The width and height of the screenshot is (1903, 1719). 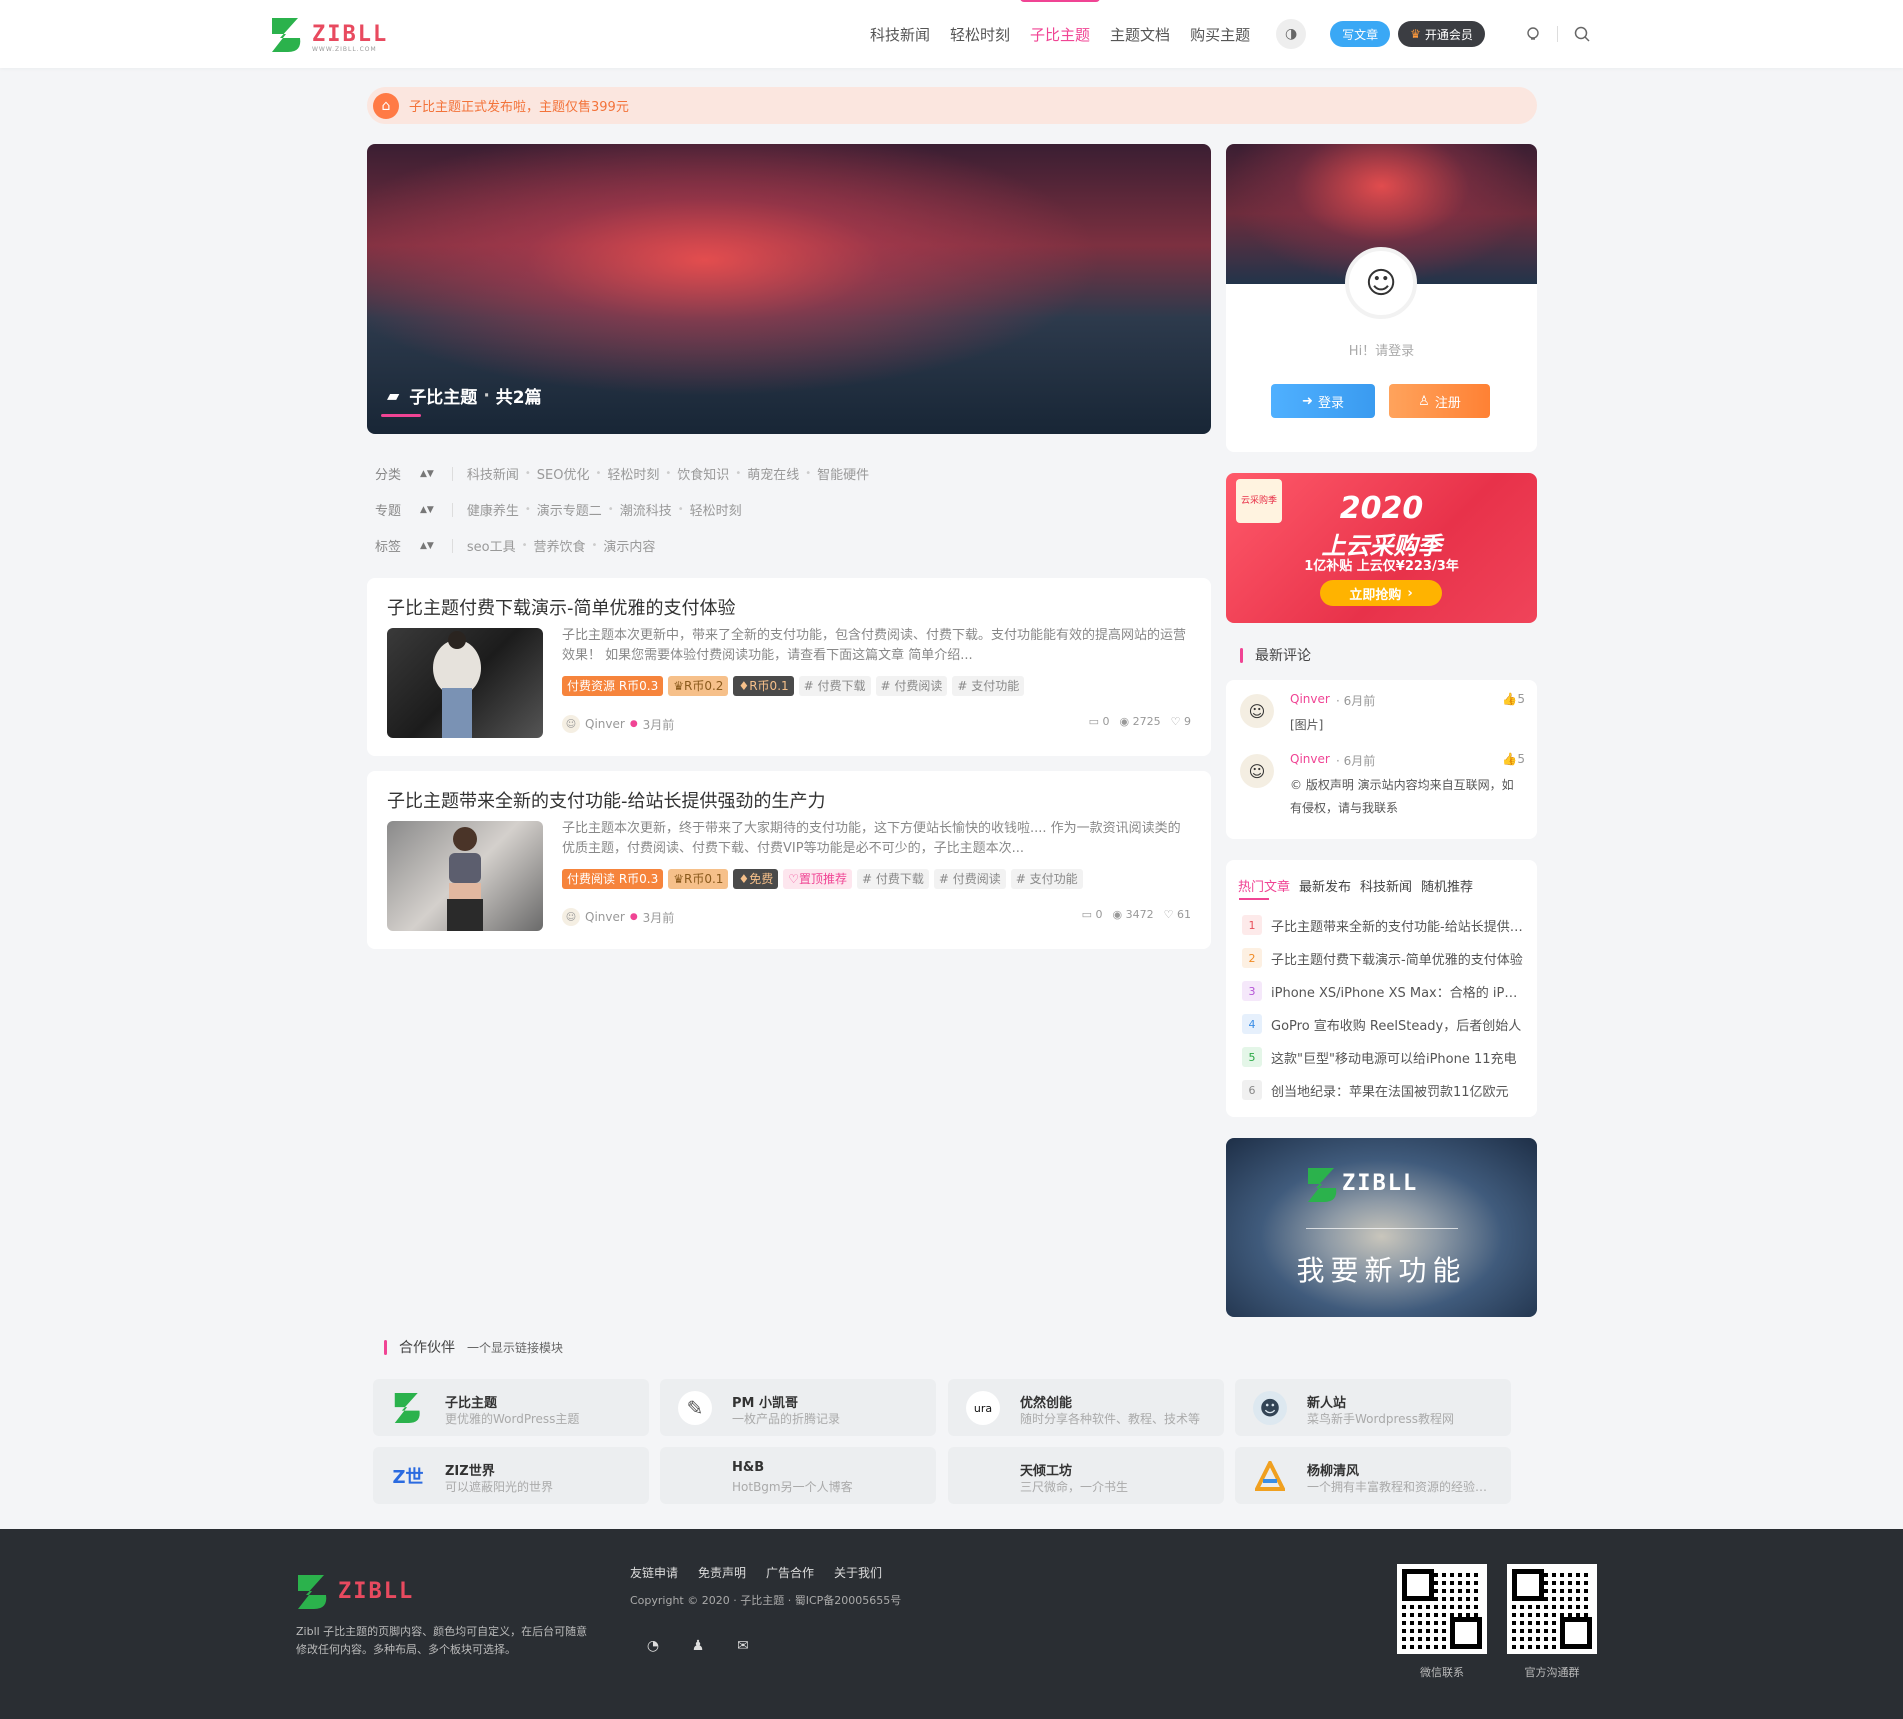 What do you see at coordinates (493, 473) in the screenshot?
I see `filter-item: 科技新闻` at bounding box center [493, 473].